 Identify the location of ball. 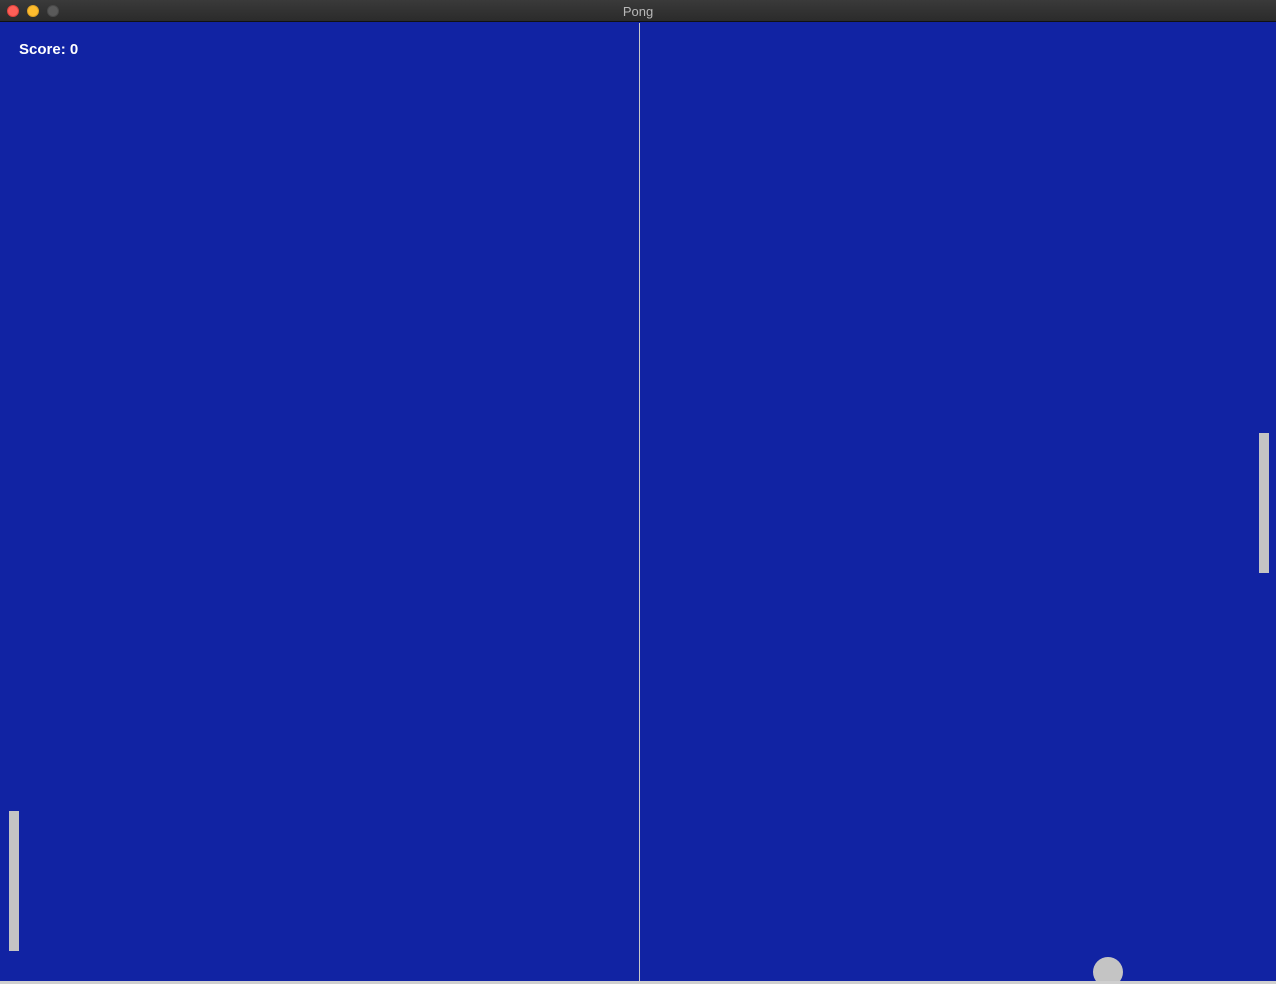
(1108, 970).